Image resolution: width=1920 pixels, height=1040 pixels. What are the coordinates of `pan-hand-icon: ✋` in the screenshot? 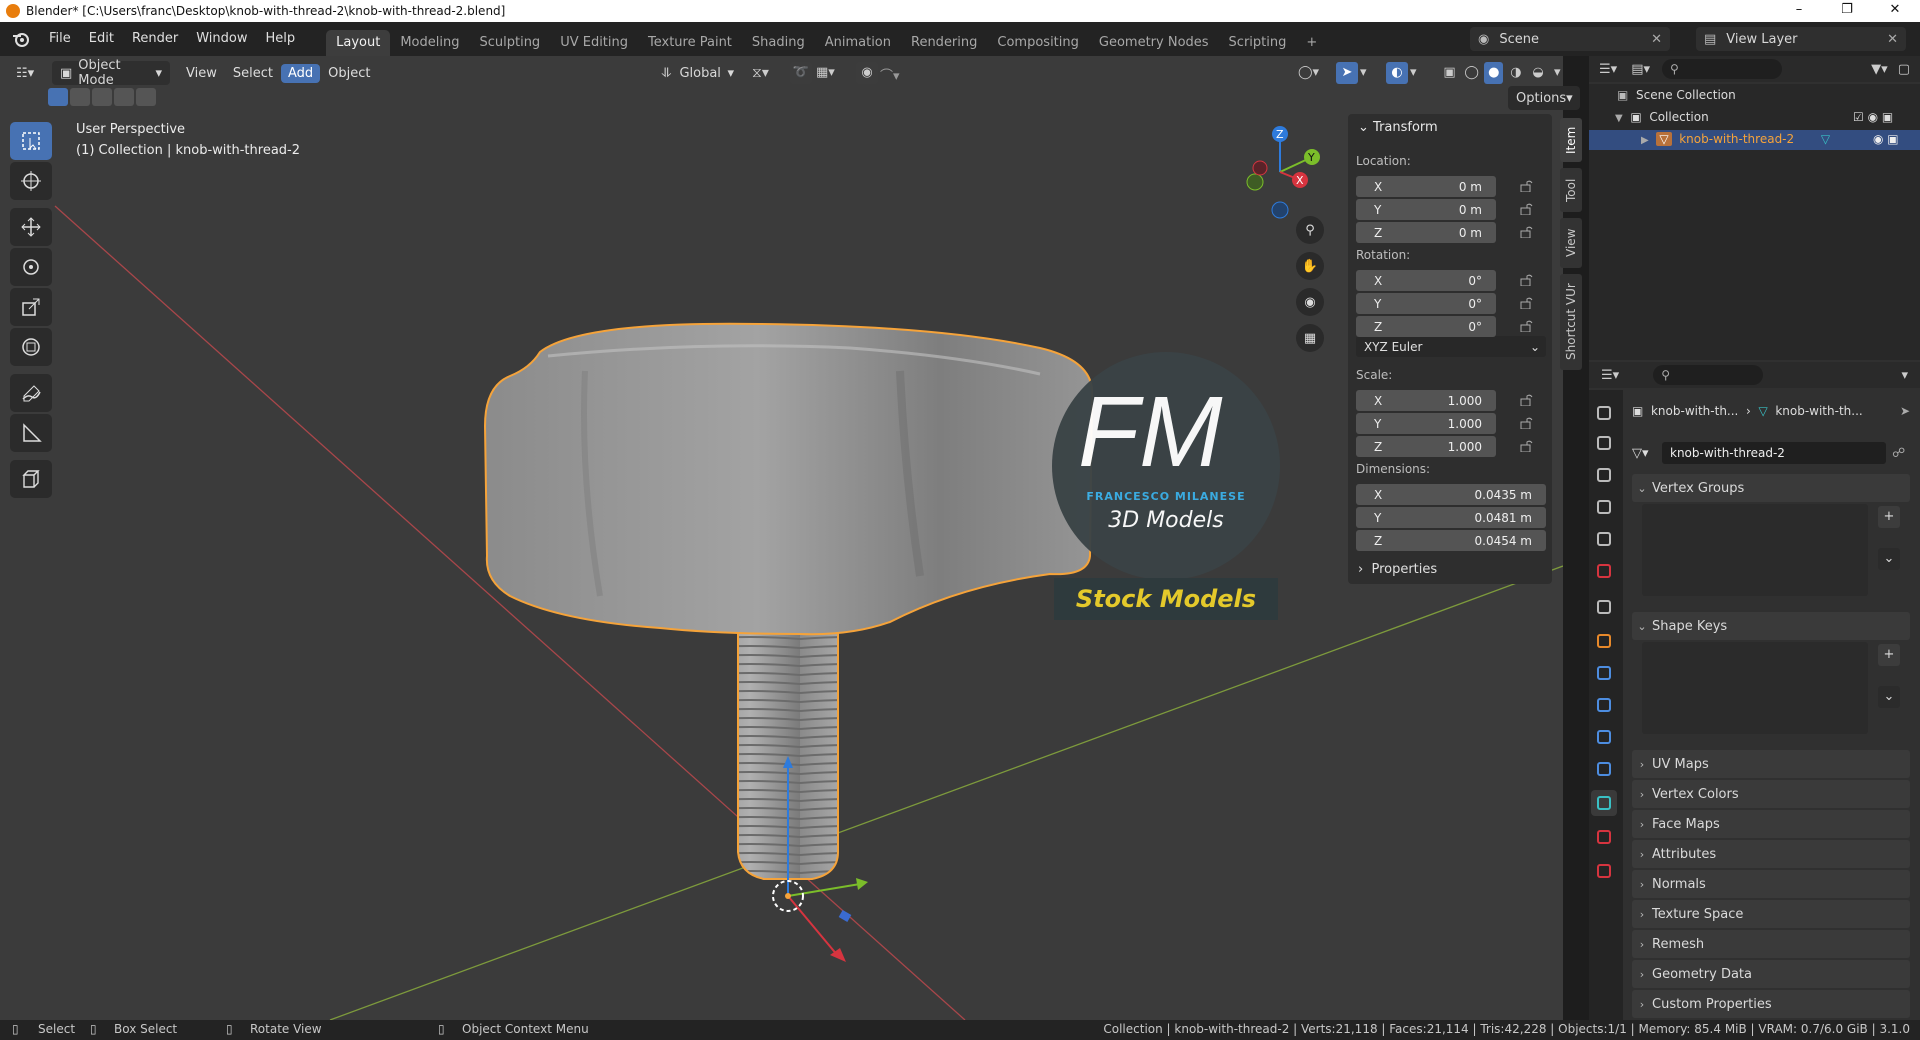 It's located at (1310, 266).